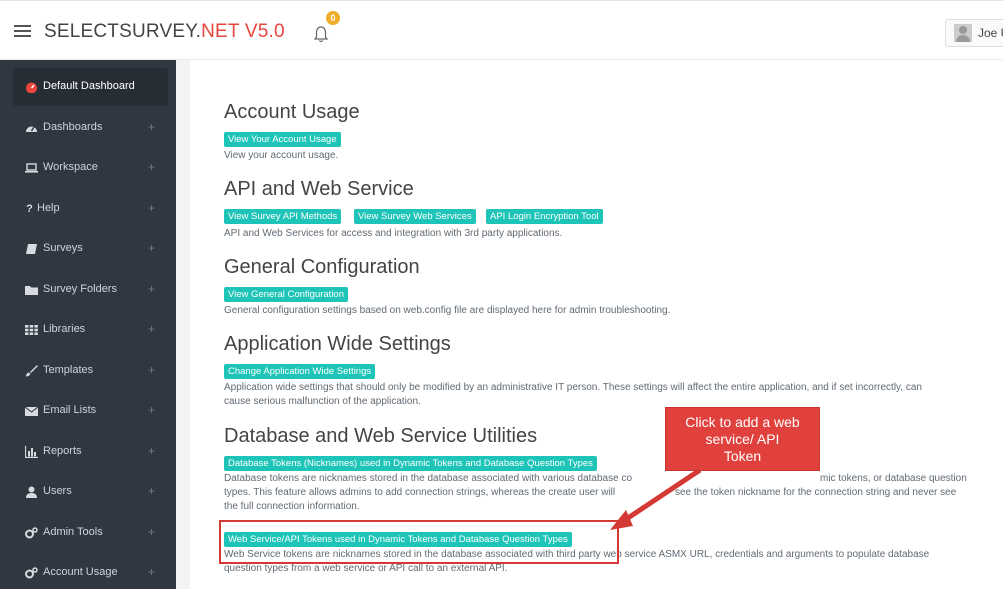  Describe the element at coordinates (70, 167) in the screenshot. I see `sidebar-item-label: Workspace` at that location.